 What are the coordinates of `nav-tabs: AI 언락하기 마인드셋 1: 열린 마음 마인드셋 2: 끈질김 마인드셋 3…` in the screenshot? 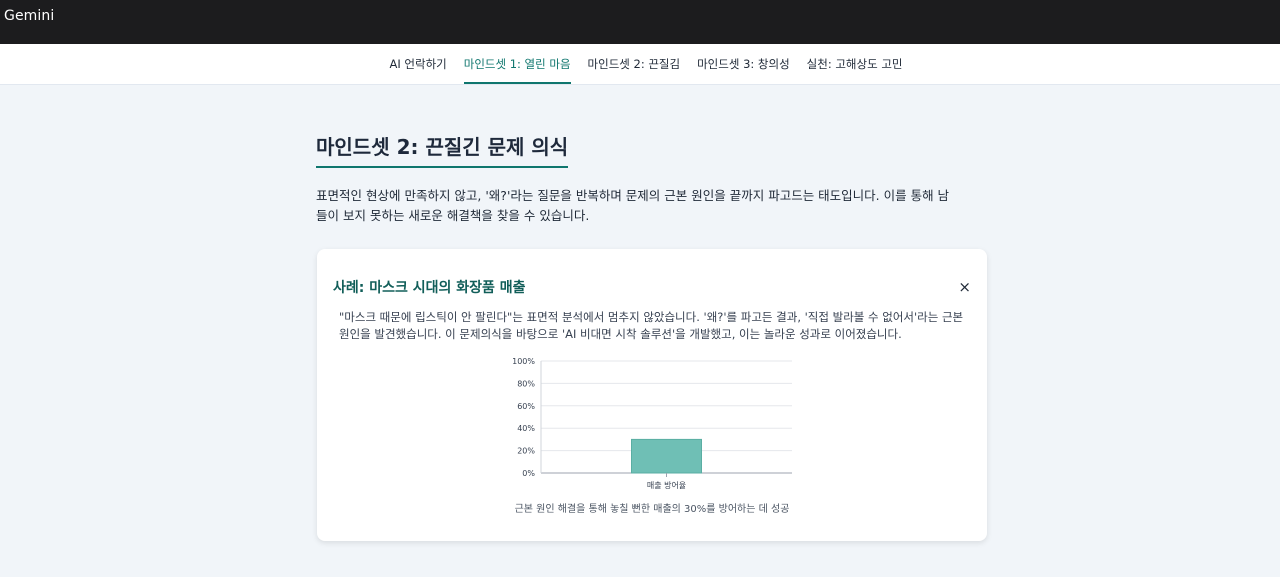 It's located at (640, 64).